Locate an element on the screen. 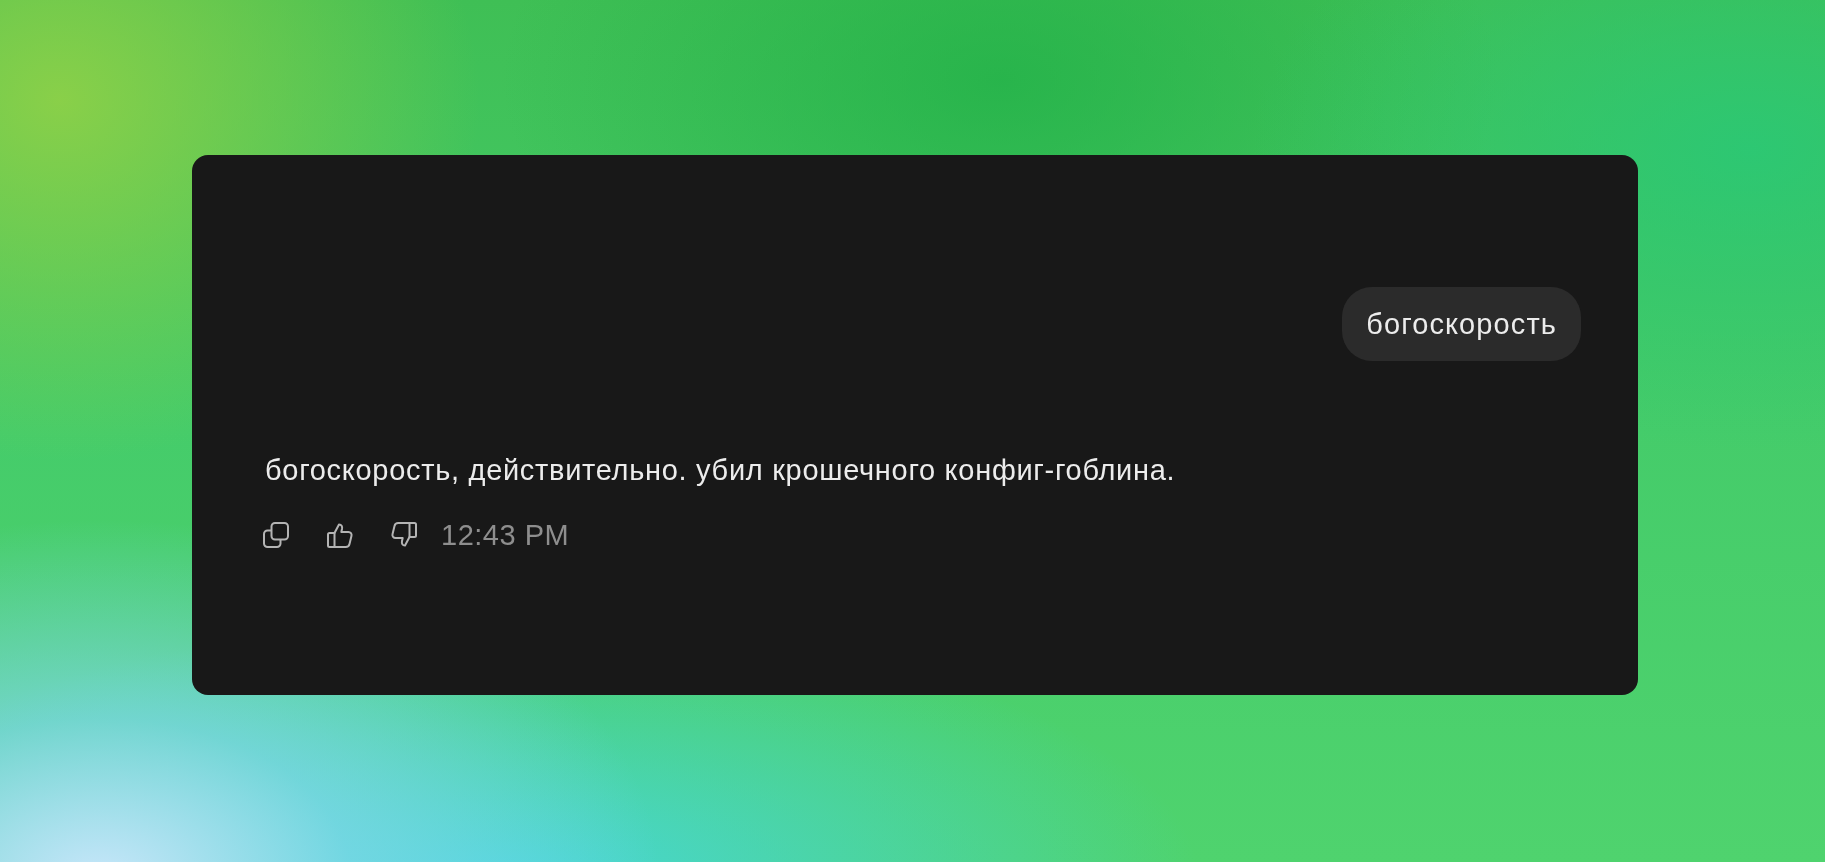 This screenshot has height=862, width=1825. copy-icon is located at coordinates (276, 535).